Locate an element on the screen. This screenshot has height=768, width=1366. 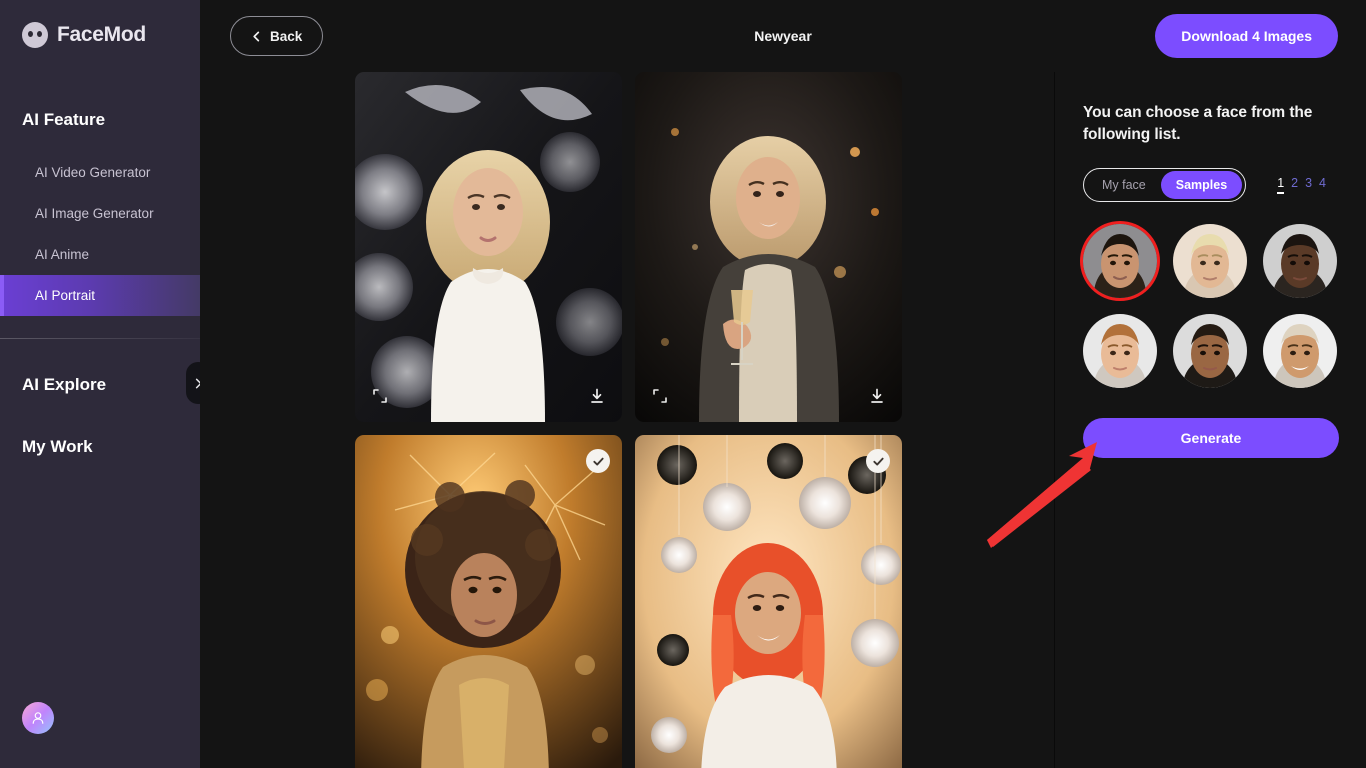
page-3-button: 3 is located at coordinates (1308, 185).